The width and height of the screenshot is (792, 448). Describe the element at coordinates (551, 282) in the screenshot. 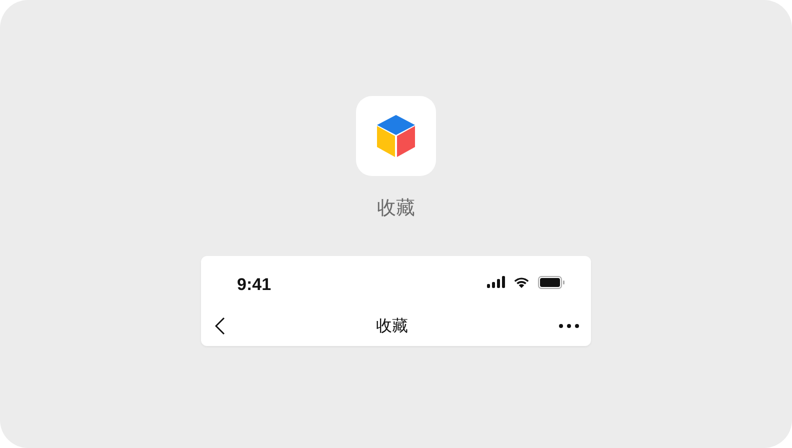

I see `battery-icon` at that location.